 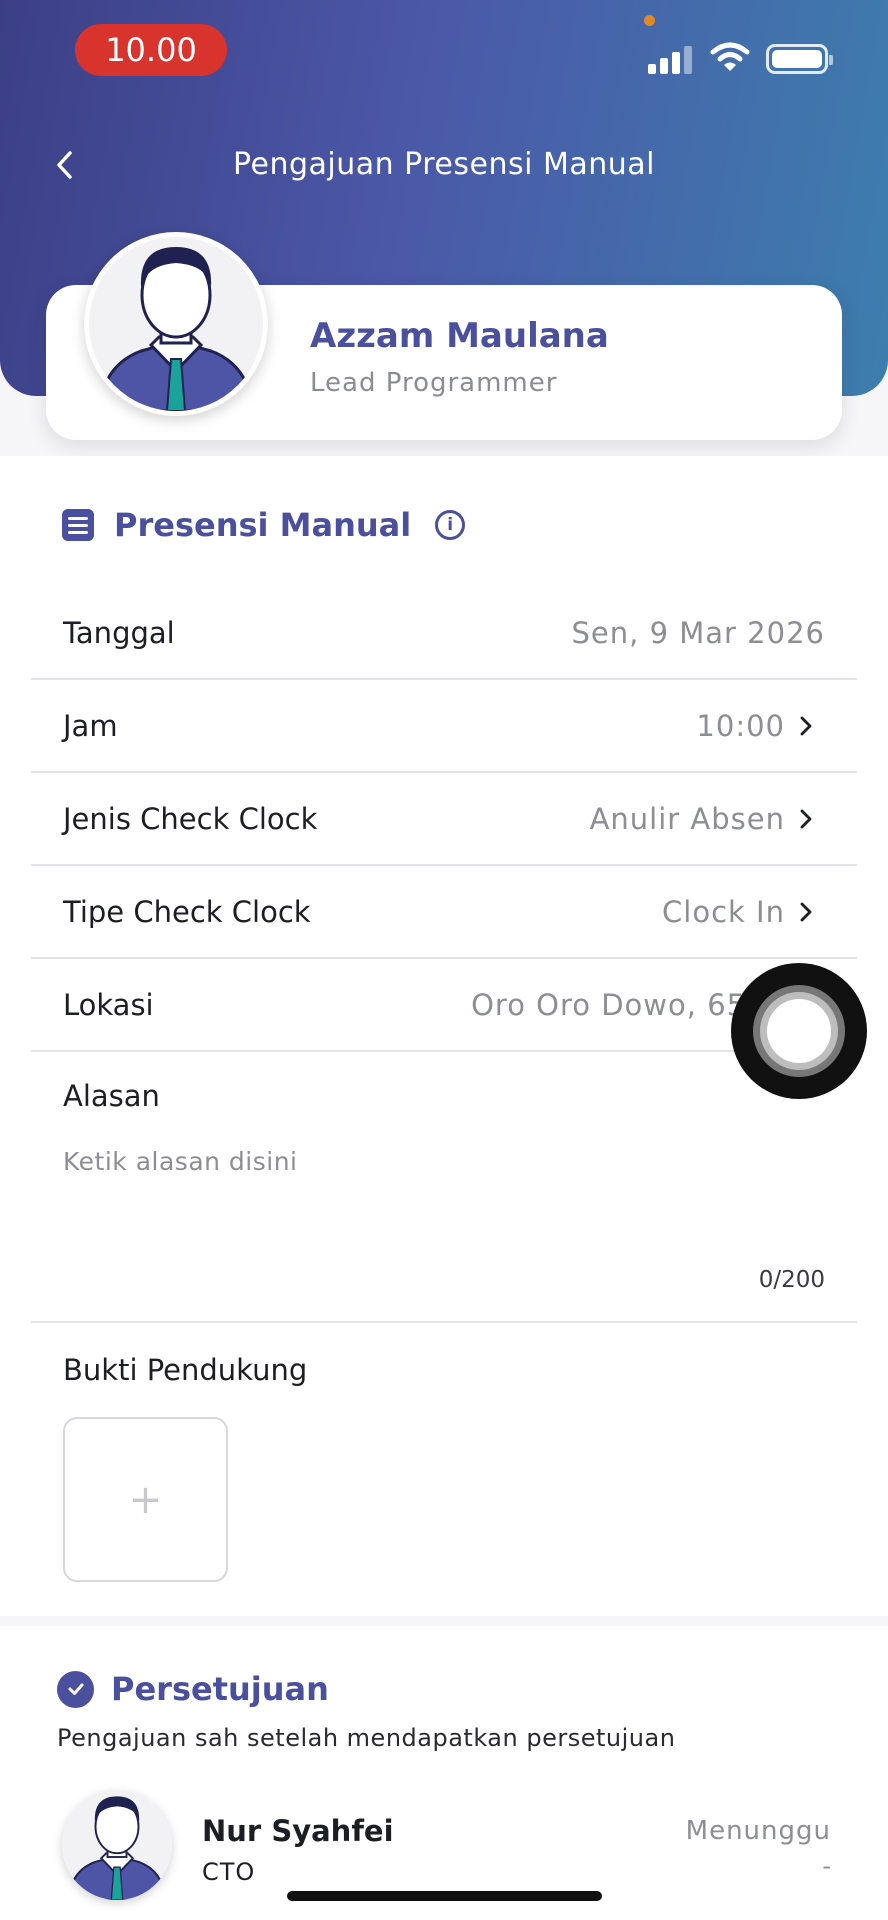 What do you see at coordinates (444, 726) in the screenshot?
I see `row-jam: Jam 10:00` at bounding box center [444, 726].